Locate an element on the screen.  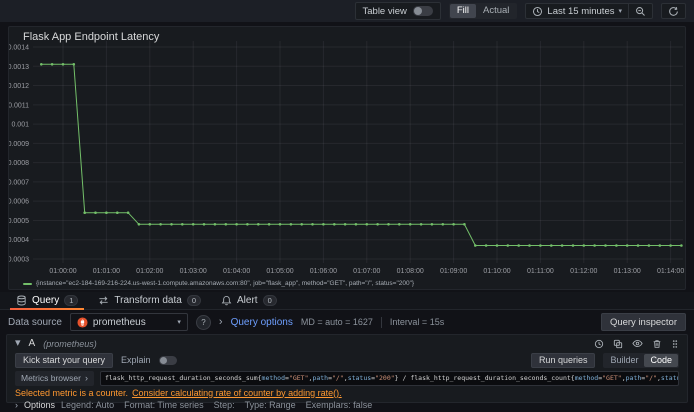
svg-text: 0.0011 is located at coordinates (19, 105).